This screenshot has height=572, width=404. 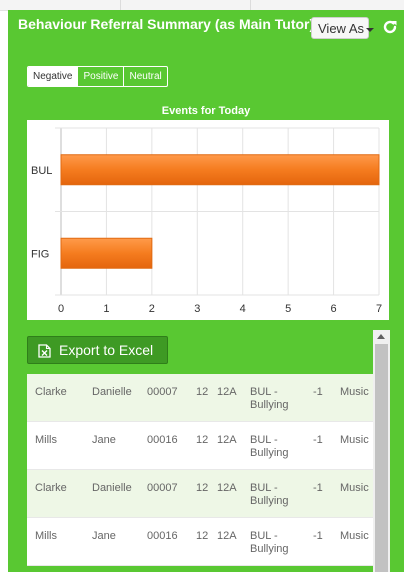 I want to click on caret-down-icon, so click(x=370, y=29).